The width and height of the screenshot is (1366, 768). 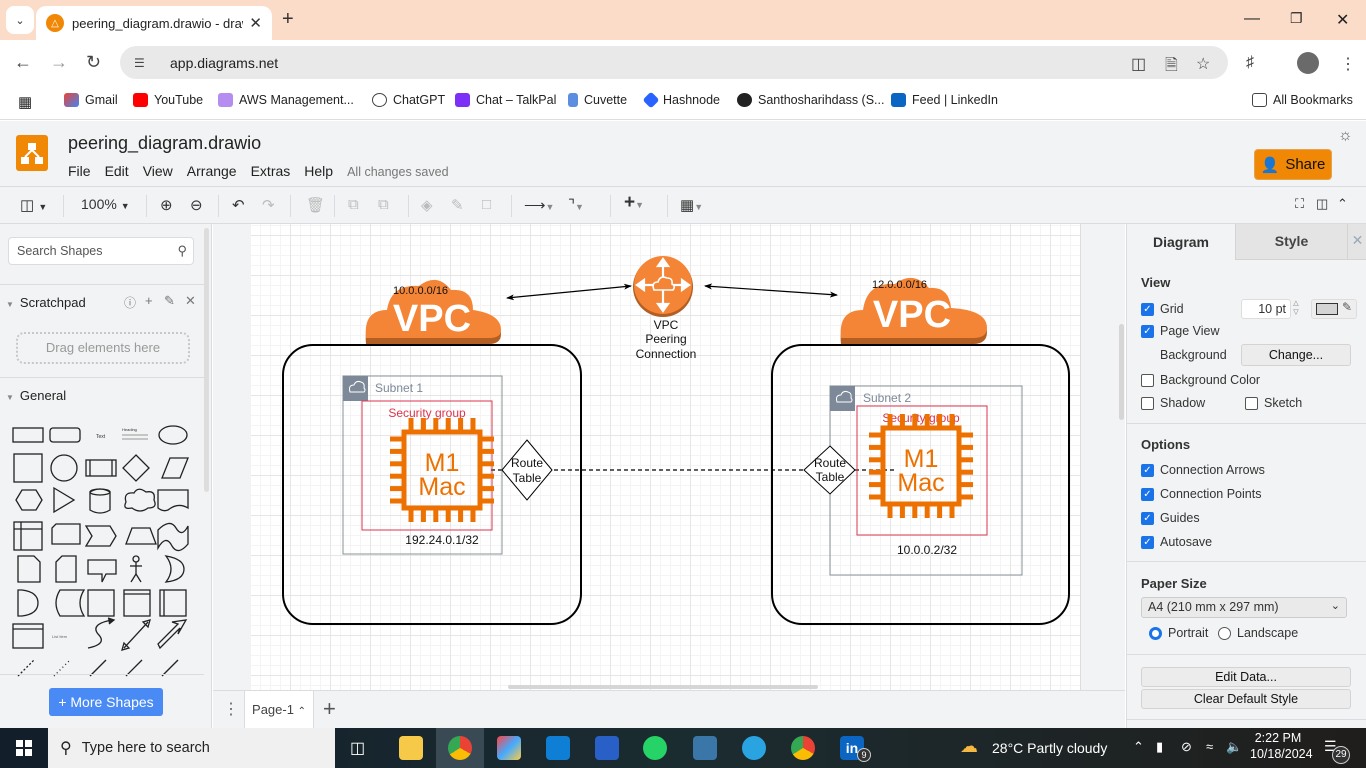 What do you see at coordinates (103, 549) in the screenshot?
I see `general-shape-palette: Text Heading List Item` at bounding box center [103, 549].